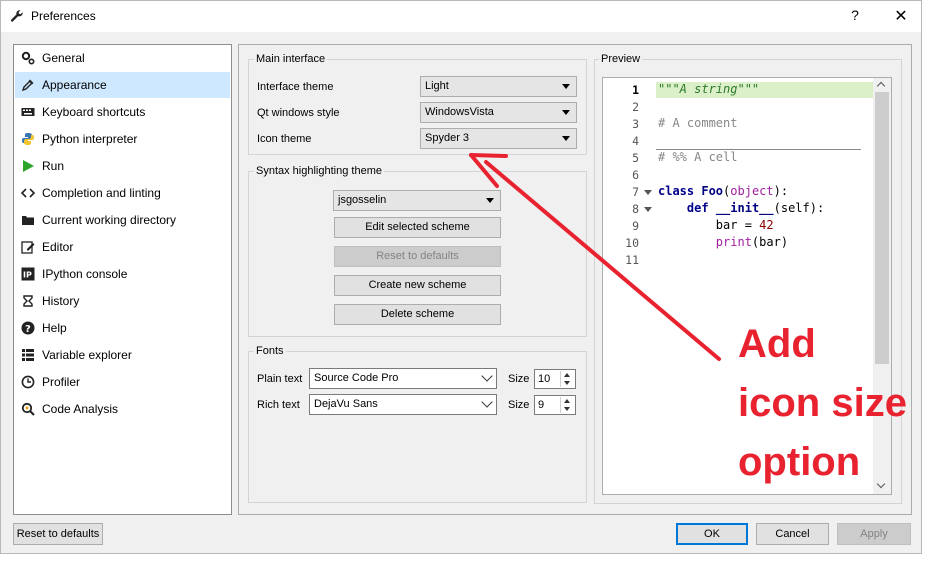 This screenshot has height=572, width=942. What do you see at coordinates (777, 344) in the screenshot?
I see `annotation-text-line1: Add` at bounding box center [777, 344].